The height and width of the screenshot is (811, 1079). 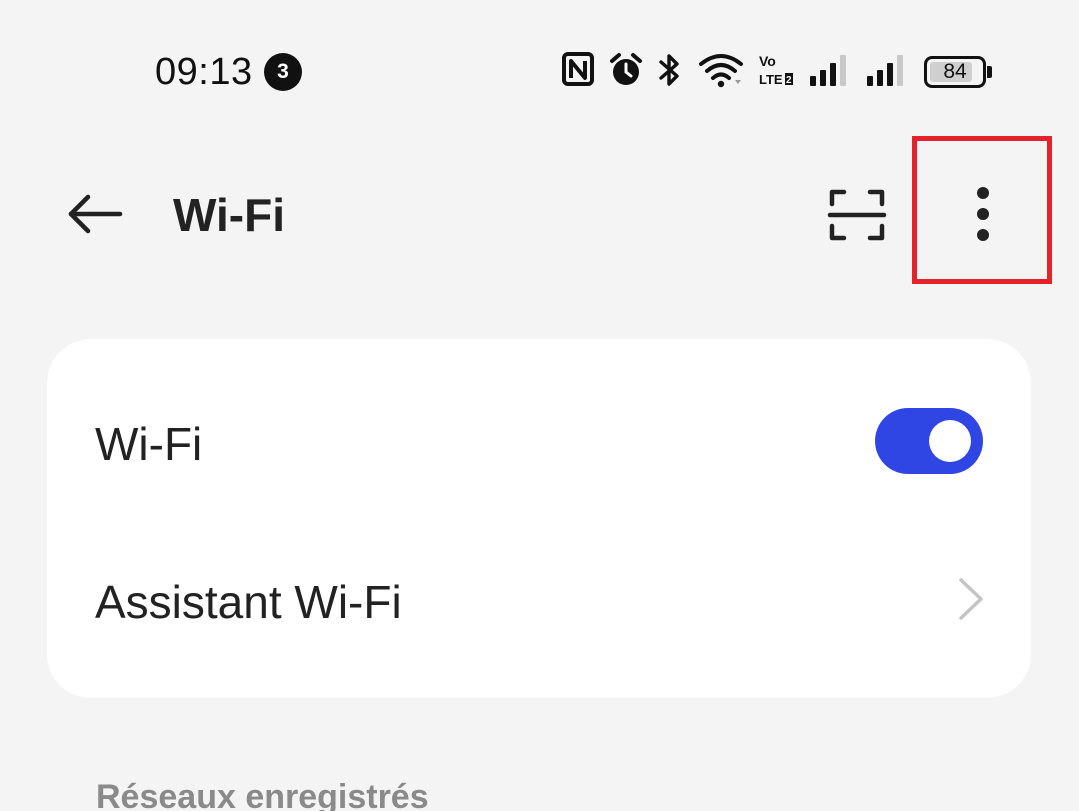 I want to click on wifi-signal-icon, so click(x=721, y=71).